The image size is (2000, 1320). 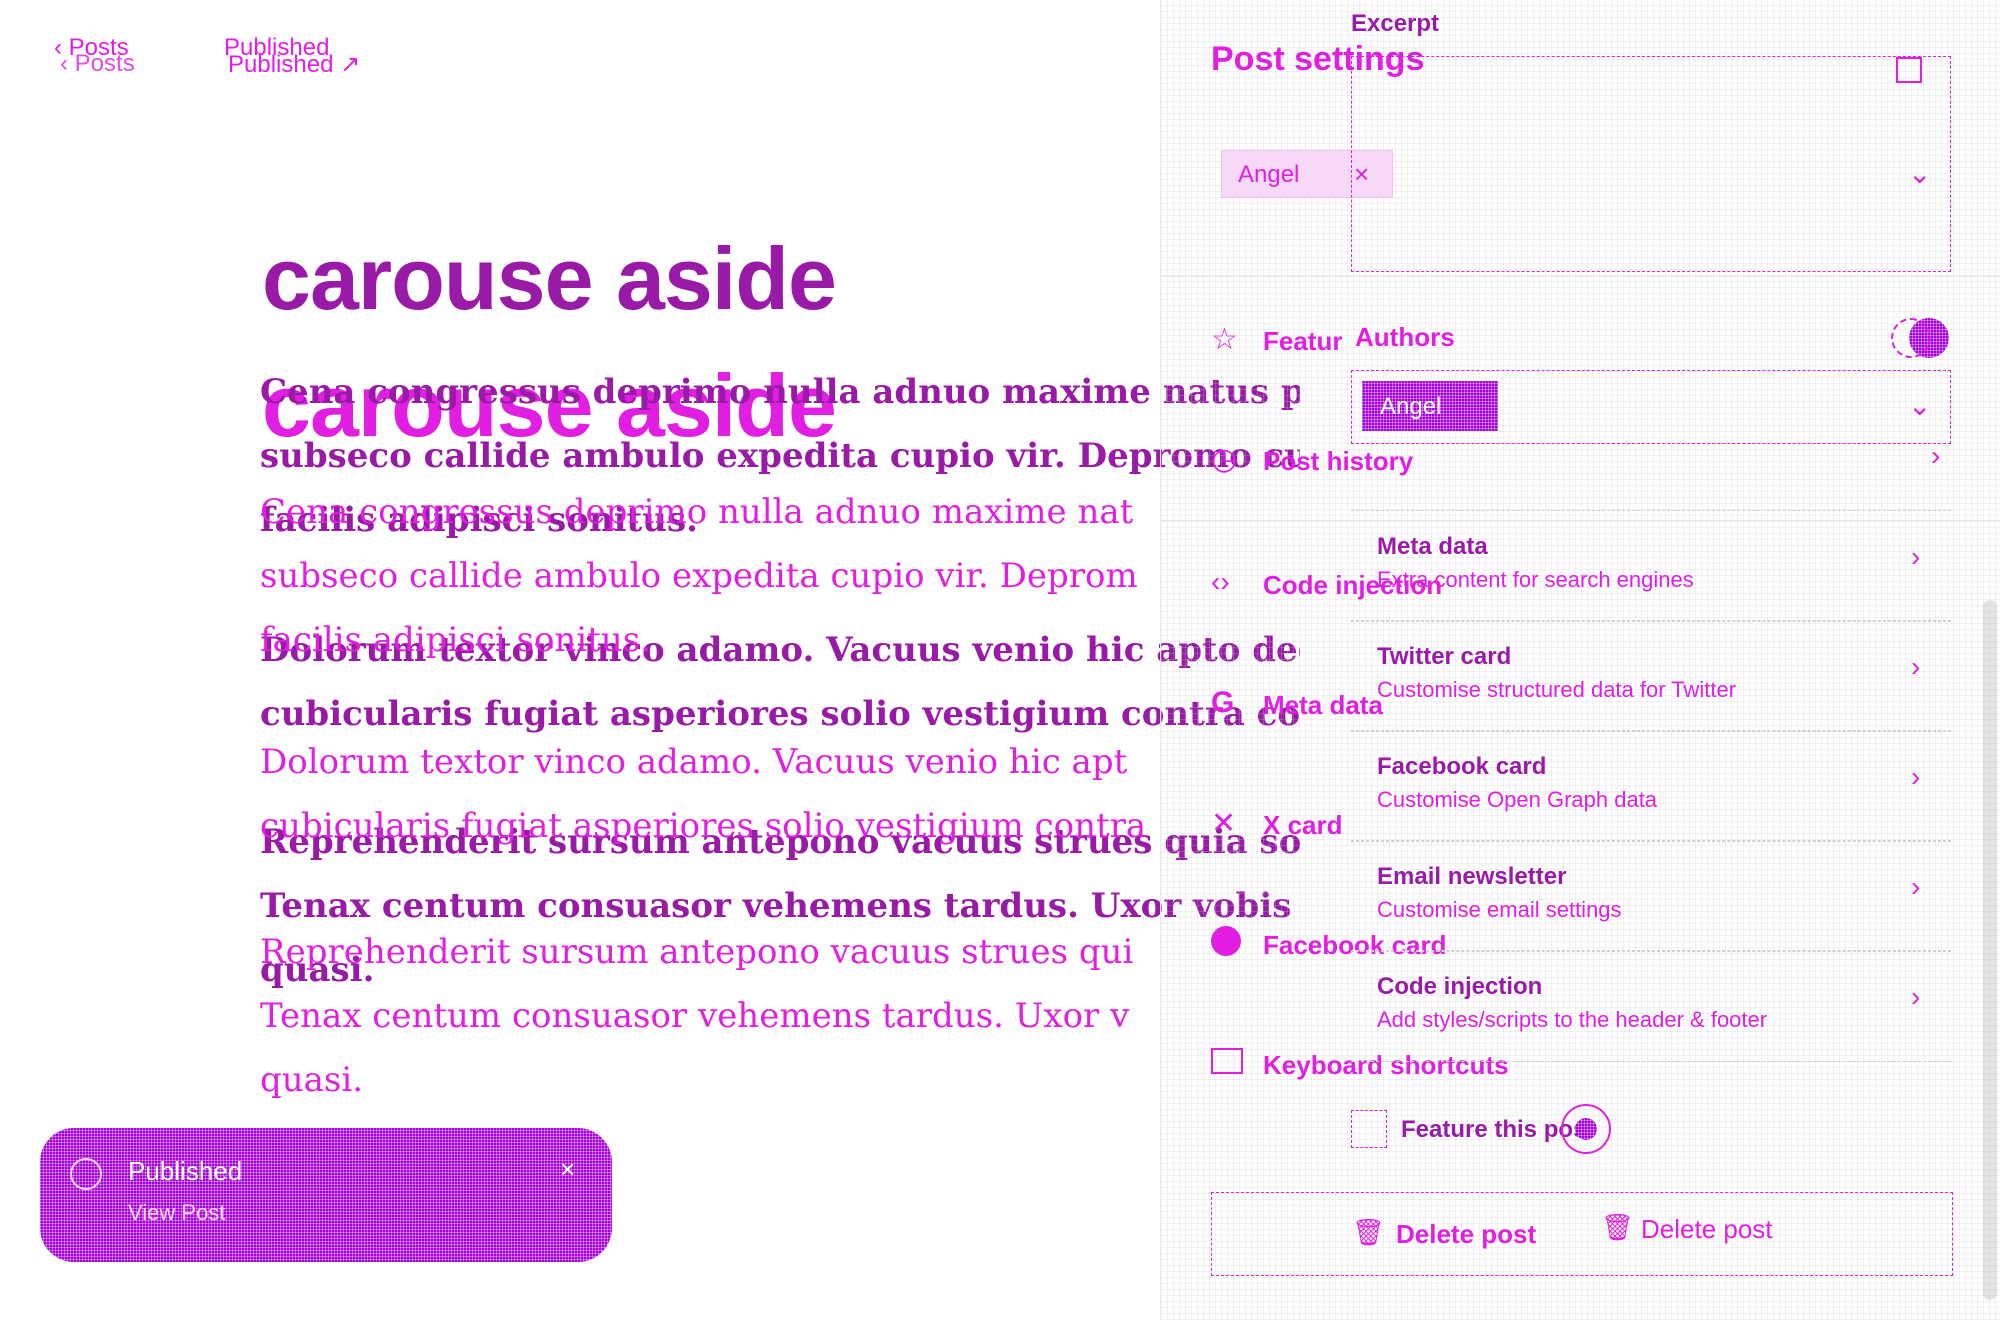 I want to click on cursor-focus-indicator, so click(x=1586, y=1129).